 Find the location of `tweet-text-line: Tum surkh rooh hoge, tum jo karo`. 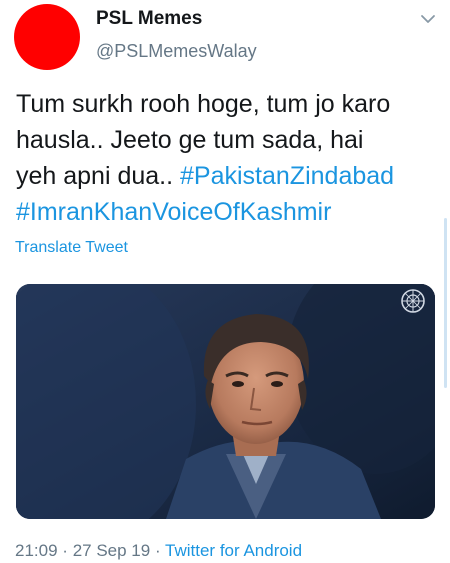

tweet-text-line: Tum surkh rooh hoge, tum jo karo is located at coordinates (203, 104).